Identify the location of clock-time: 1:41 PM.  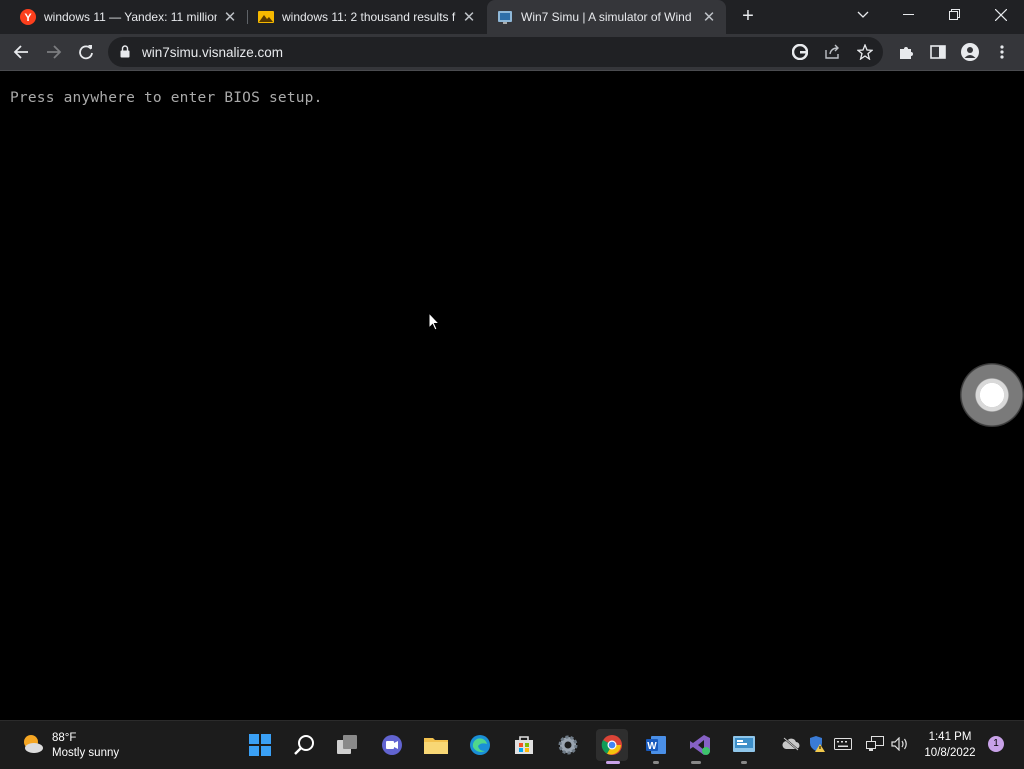
(950, 737).